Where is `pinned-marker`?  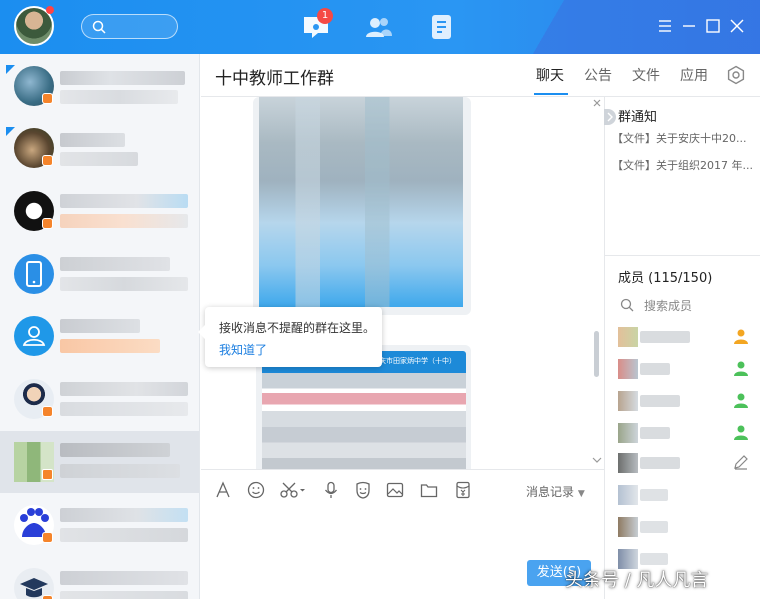
pinned-marker is located at coordinates (10, 131).